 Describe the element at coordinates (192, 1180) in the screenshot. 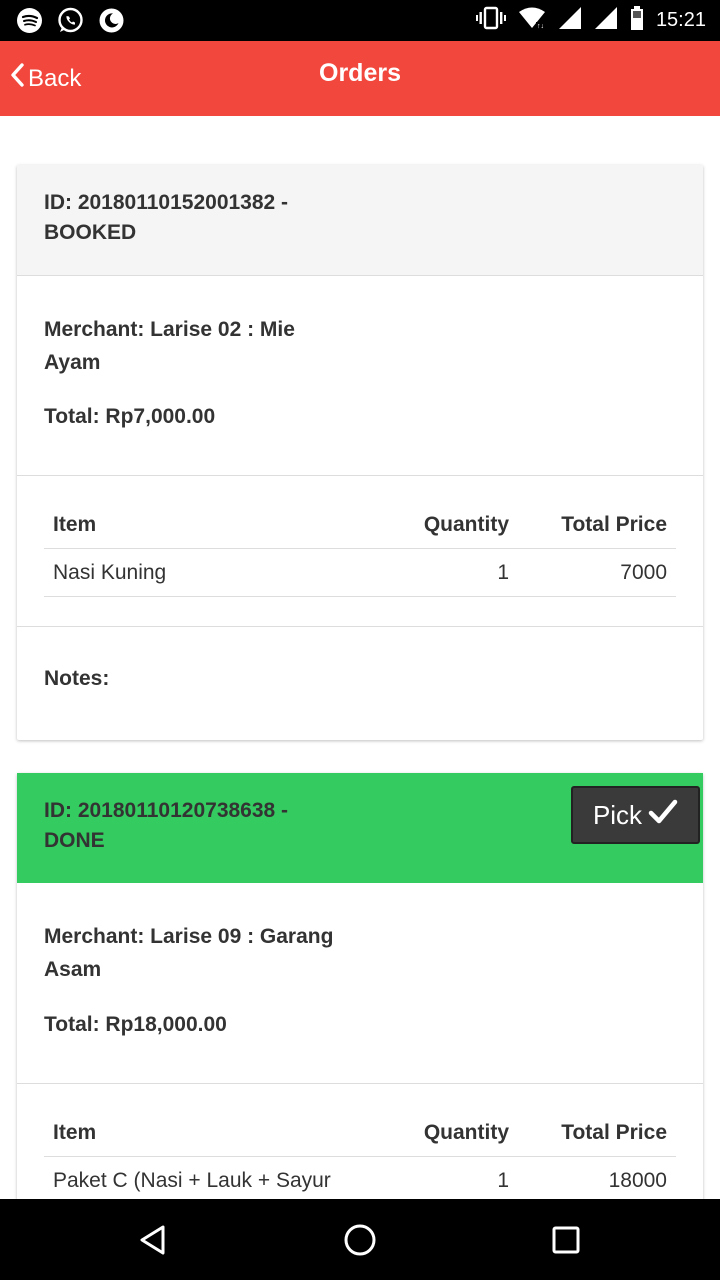

I see `item-name: Paket C (Nasi + Lauk + Sayur` at that location.